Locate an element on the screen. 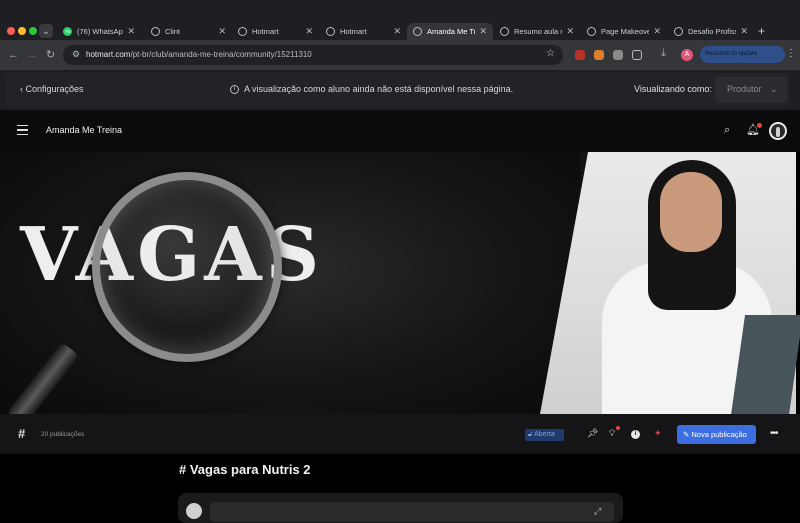  community-name: Amanda Me Treina is located at coordinates (84, 130).